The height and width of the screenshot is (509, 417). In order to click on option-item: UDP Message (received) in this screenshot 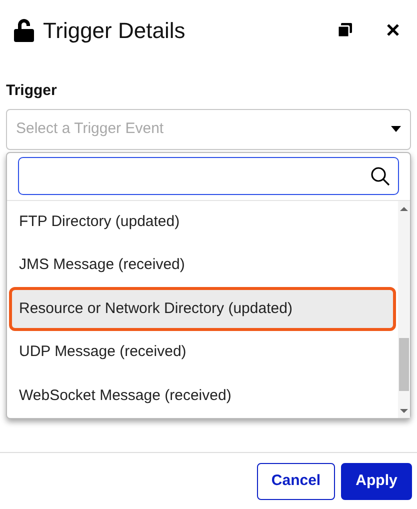, I will do `click(202, 352)`.